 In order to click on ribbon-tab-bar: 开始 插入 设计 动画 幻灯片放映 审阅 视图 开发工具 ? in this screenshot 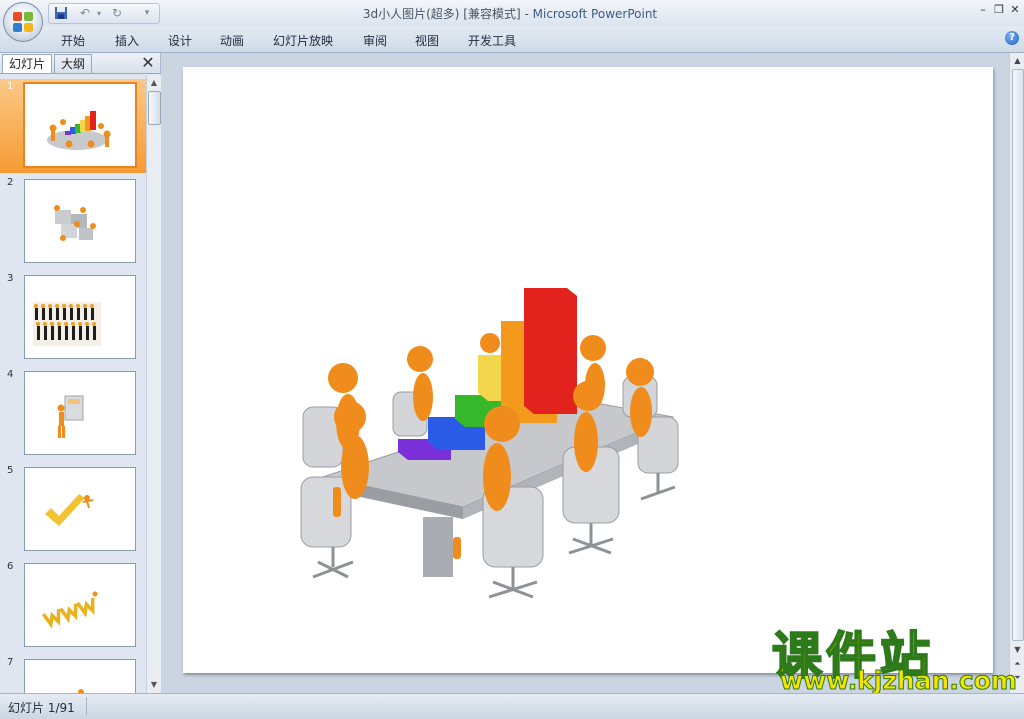, I will do `click(512, 39)`.